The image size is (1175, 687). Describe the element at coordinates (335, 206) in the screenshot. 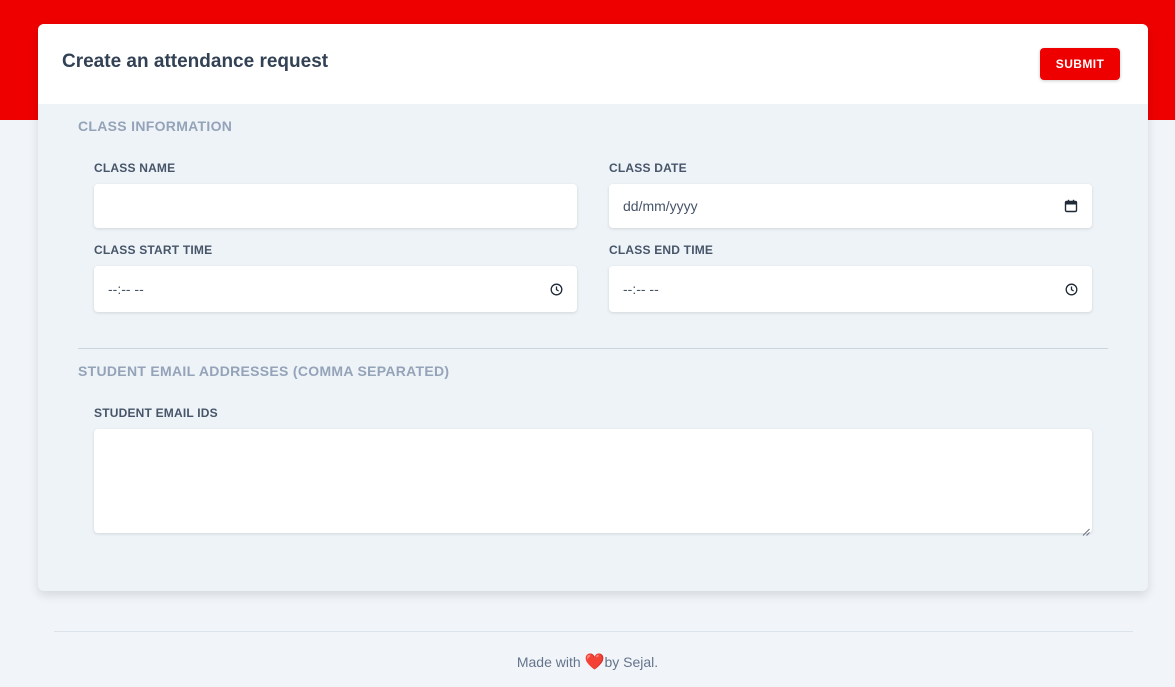

I see `class-name-input` at that location.